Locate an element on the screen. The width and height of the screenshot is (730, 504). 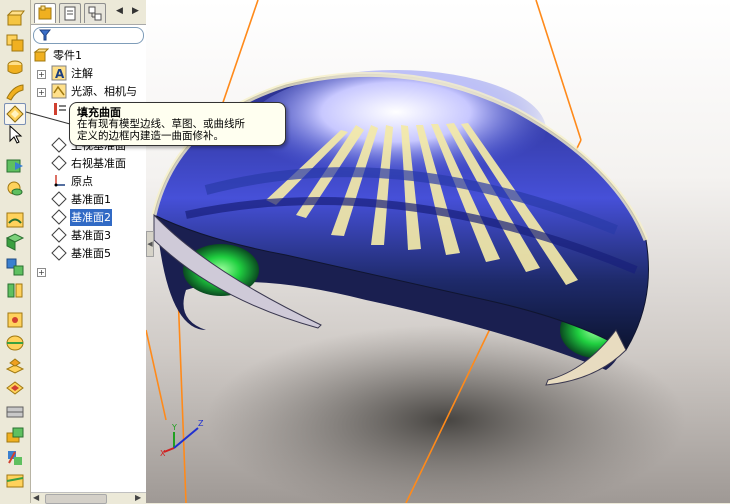
axis-triad: X Y Z is located at coordinates (182, 438).